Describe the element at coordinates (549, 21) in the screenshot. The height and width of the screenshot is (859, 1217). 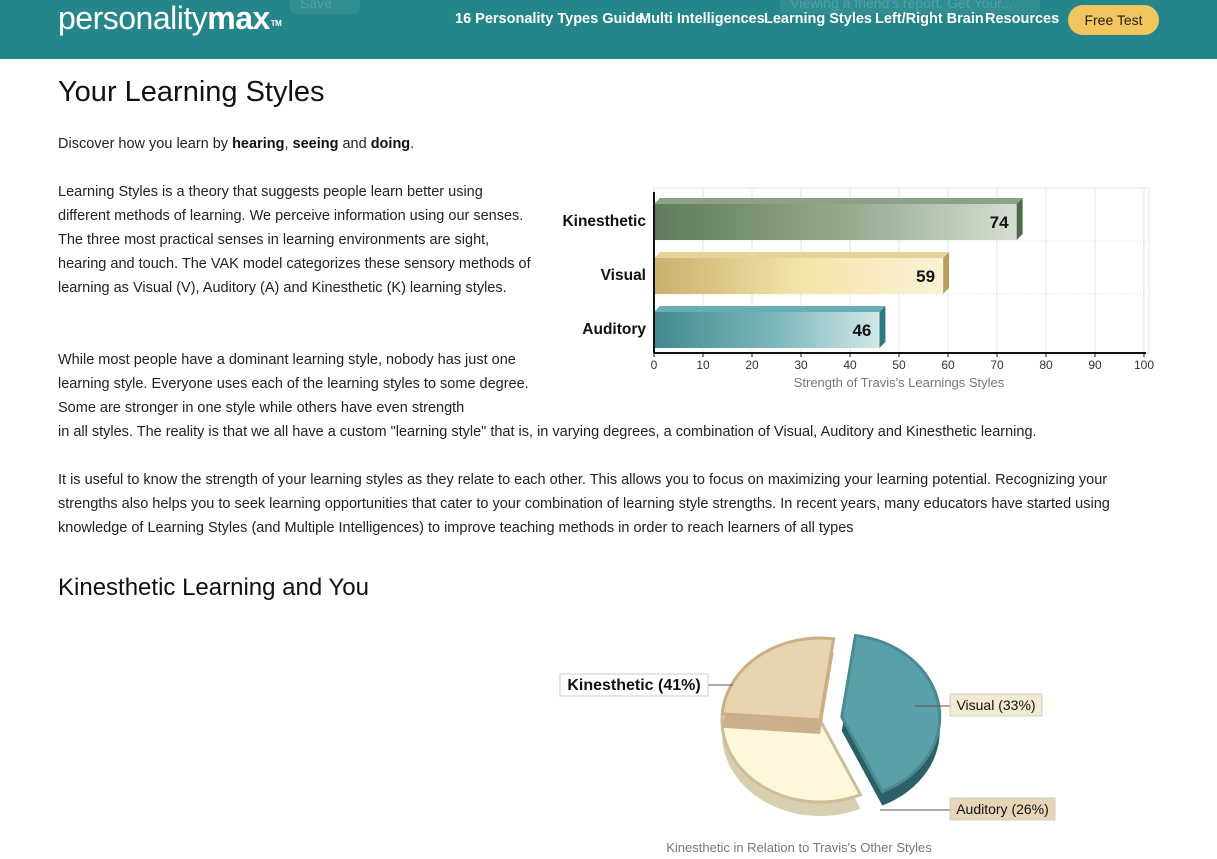
I see `nav-16-personality-types: 16 Personality Types Guide` at that location.